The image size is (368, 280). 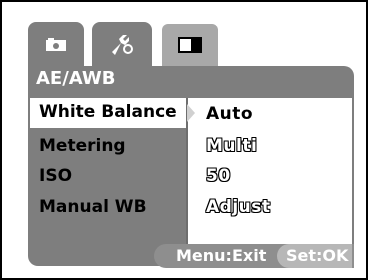 I want to click on option-multi: Multi, so click(x=231, y=146).